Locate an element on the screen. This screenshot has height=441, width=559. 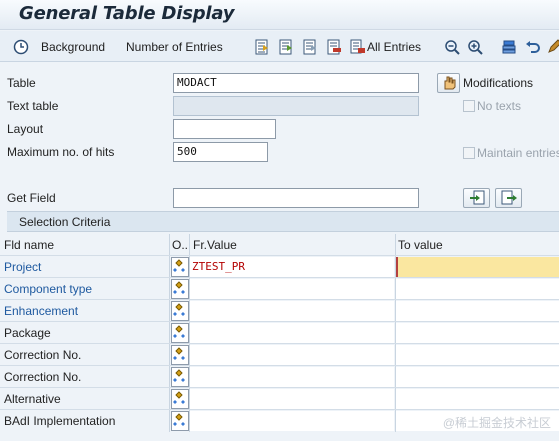
table-row: Enhancement is located at coordinates (279, 311).